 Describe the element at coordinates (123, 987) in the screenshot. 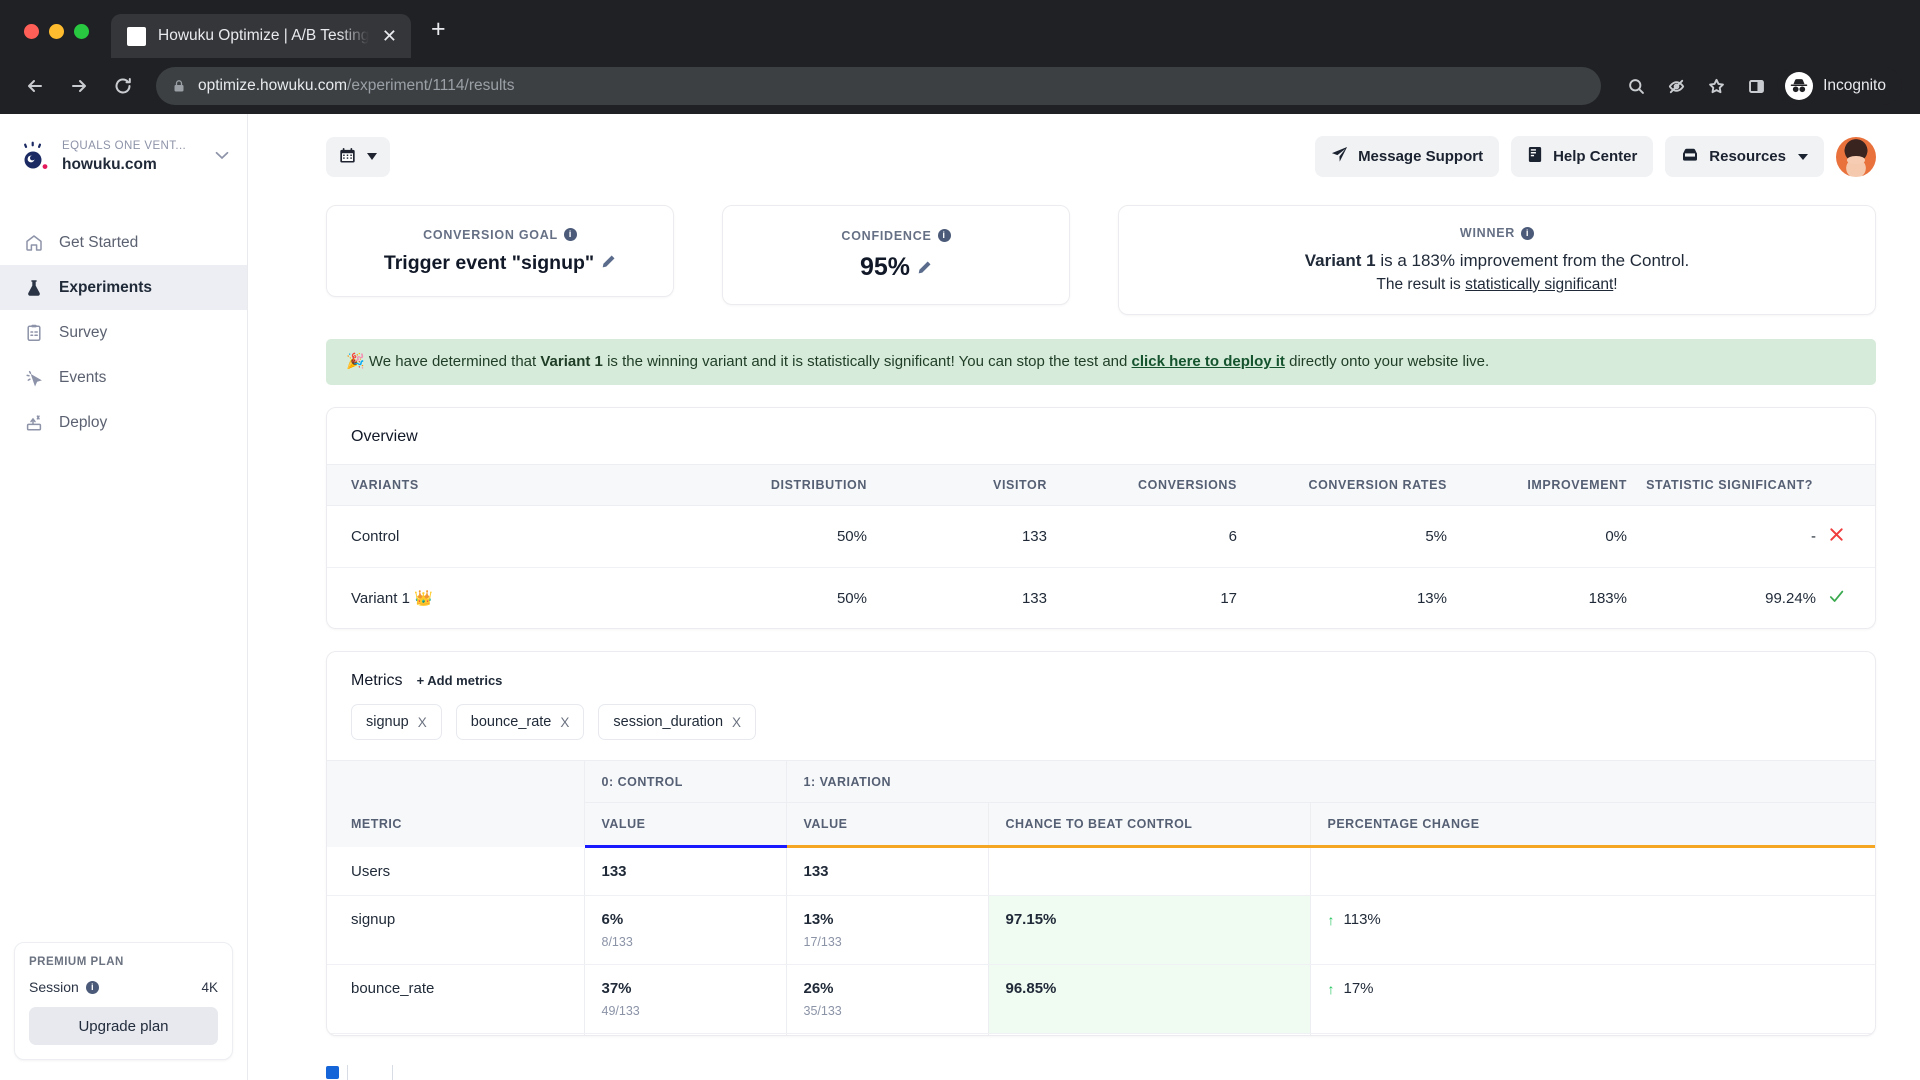

I see `plan-session-row: Session i 4K` at that location.